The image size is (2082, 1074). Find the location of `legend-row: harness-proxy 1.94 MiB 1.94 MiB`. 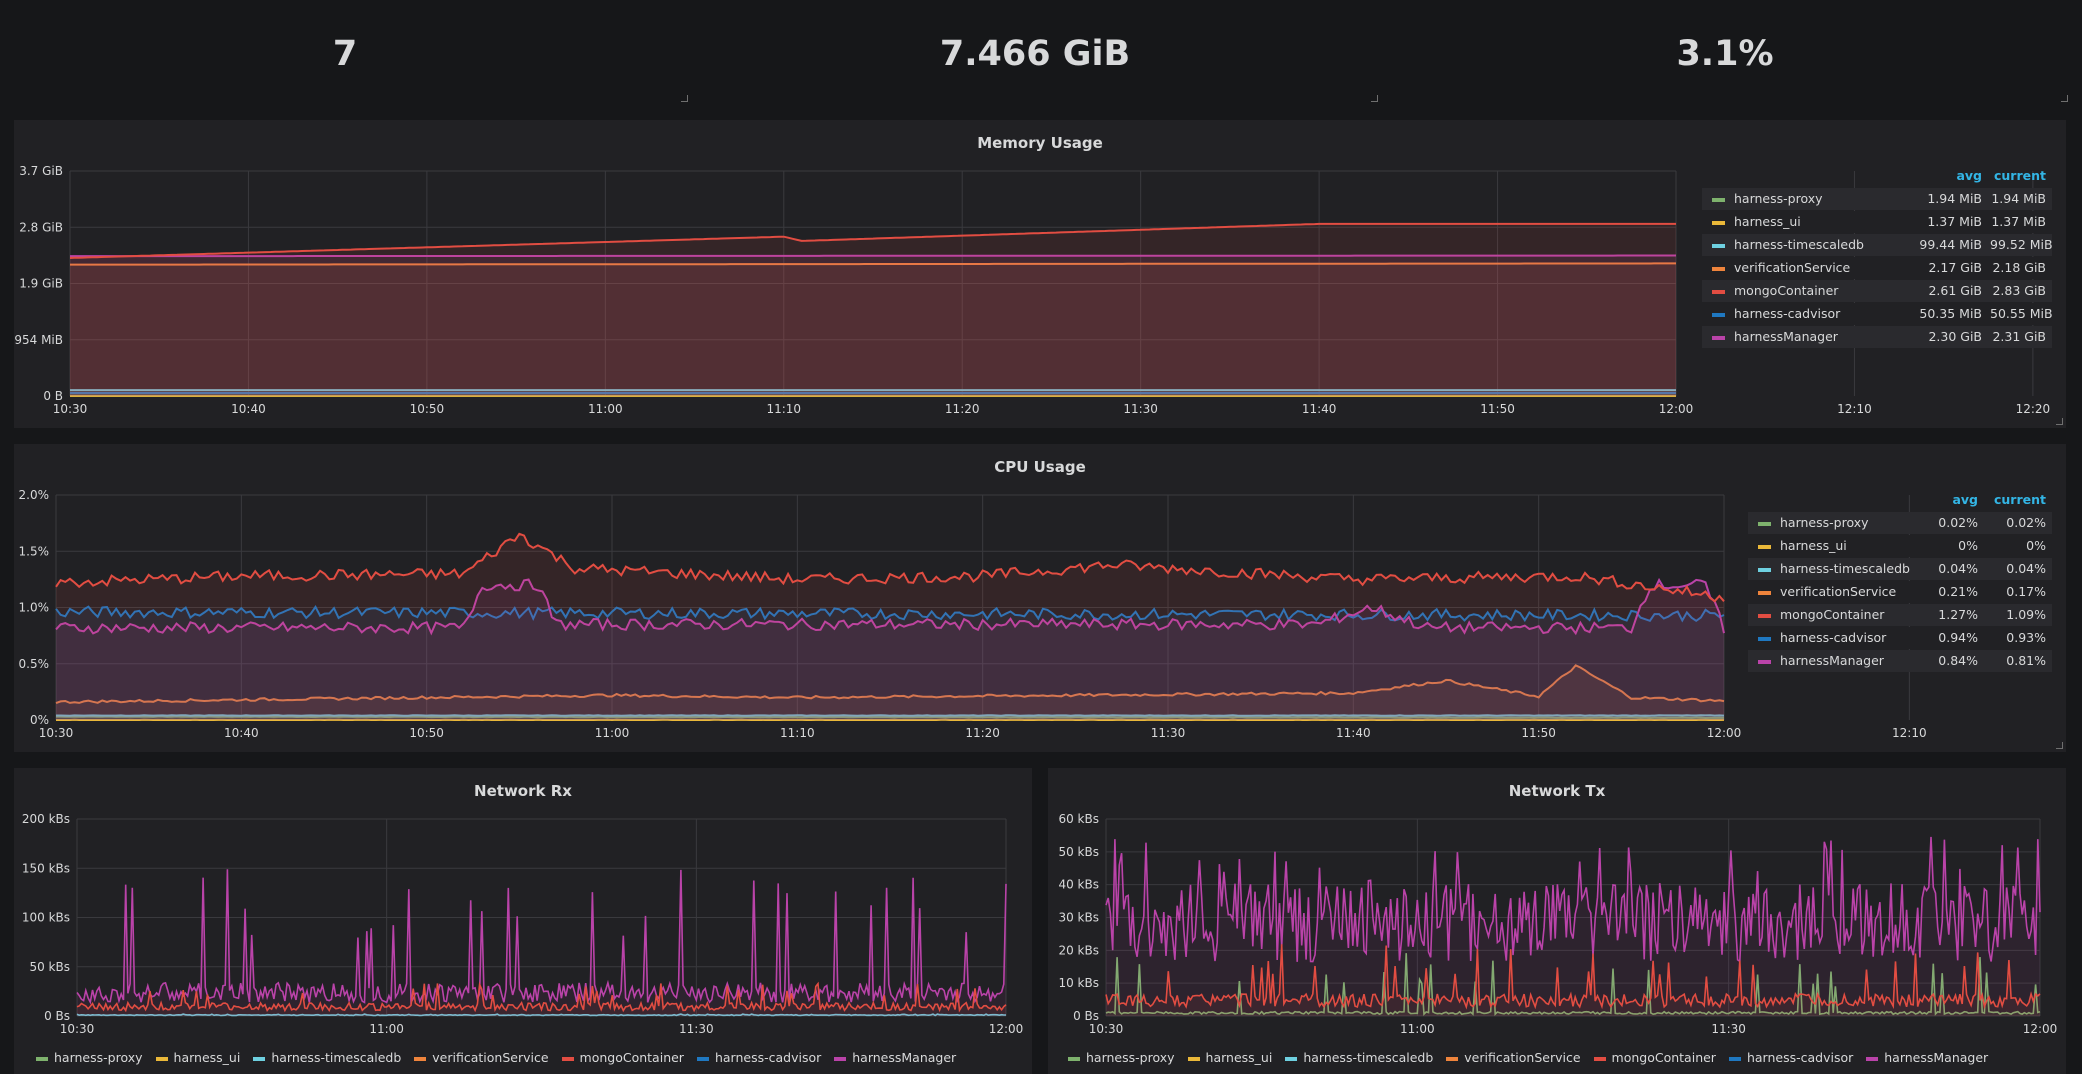

legend-row: harness-proxy 1.94 MiB 1.94 MiB is located at coordinates (1877, 199).